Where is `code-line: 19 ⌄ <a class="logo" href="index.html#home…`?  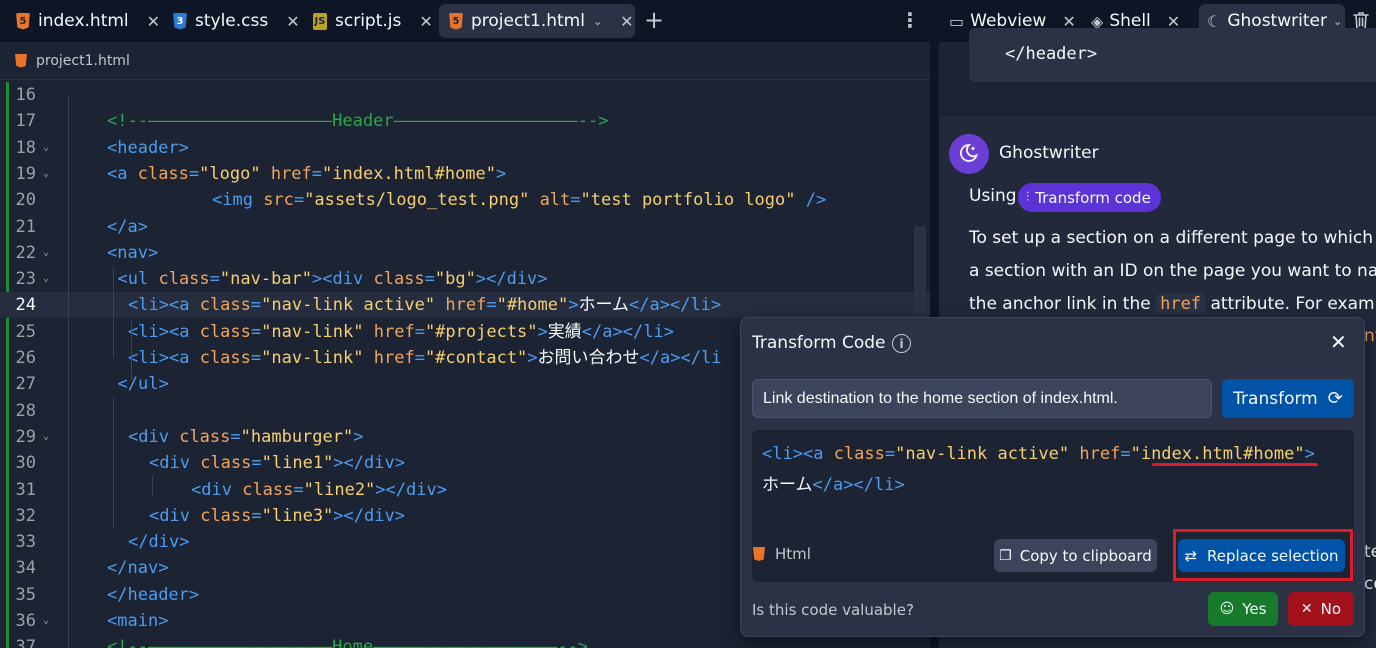 code-line: 19 ⌄ <a class="logo" href="index.html#home… is located at coordinates (465, 174).